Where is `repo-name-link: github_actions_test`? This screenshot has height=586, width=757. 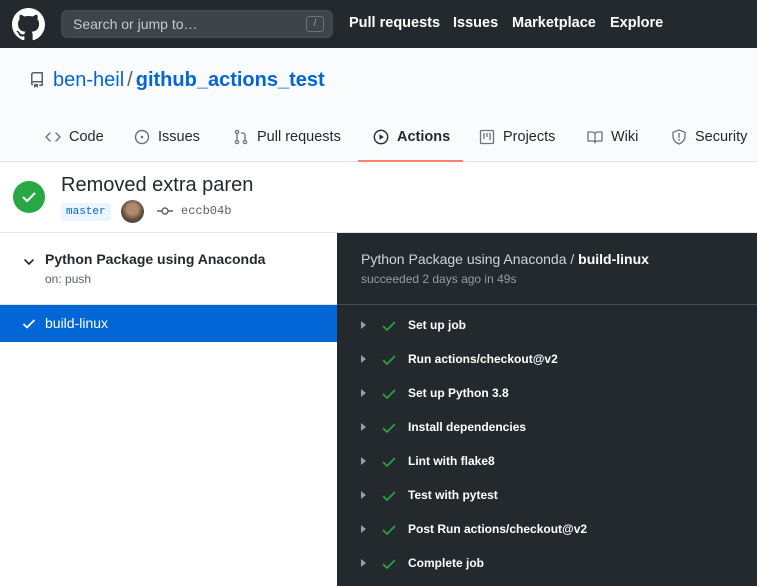 repo-name-link: github_actions_test is located at coordinates (230, 80).